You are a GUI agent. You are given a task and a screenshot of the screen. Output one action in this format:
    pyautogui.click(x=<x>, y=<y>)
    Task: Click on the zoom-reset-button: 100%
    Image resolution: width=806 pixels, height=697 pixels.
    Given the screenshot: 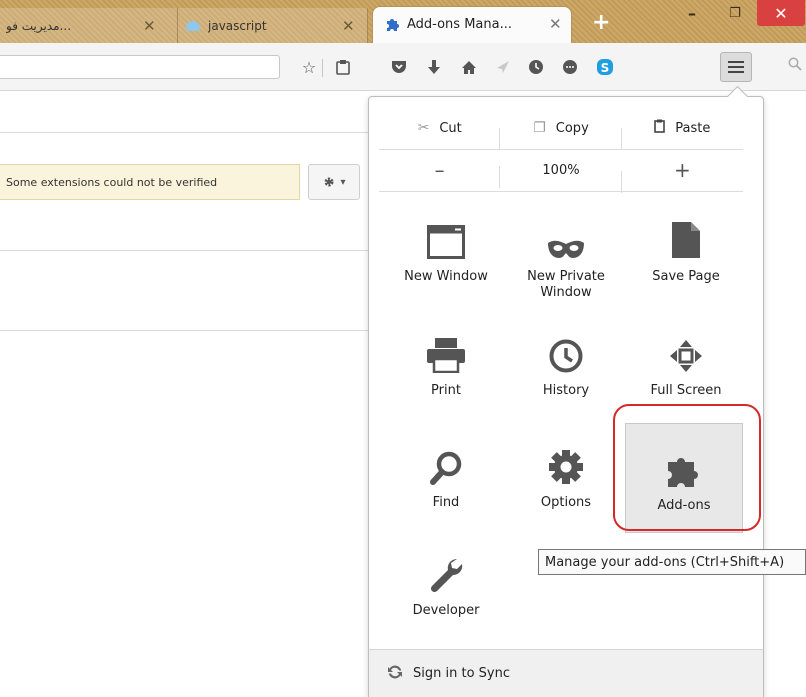 What is the action you would take?
    pyautogui.click(x=561, y=177)
    